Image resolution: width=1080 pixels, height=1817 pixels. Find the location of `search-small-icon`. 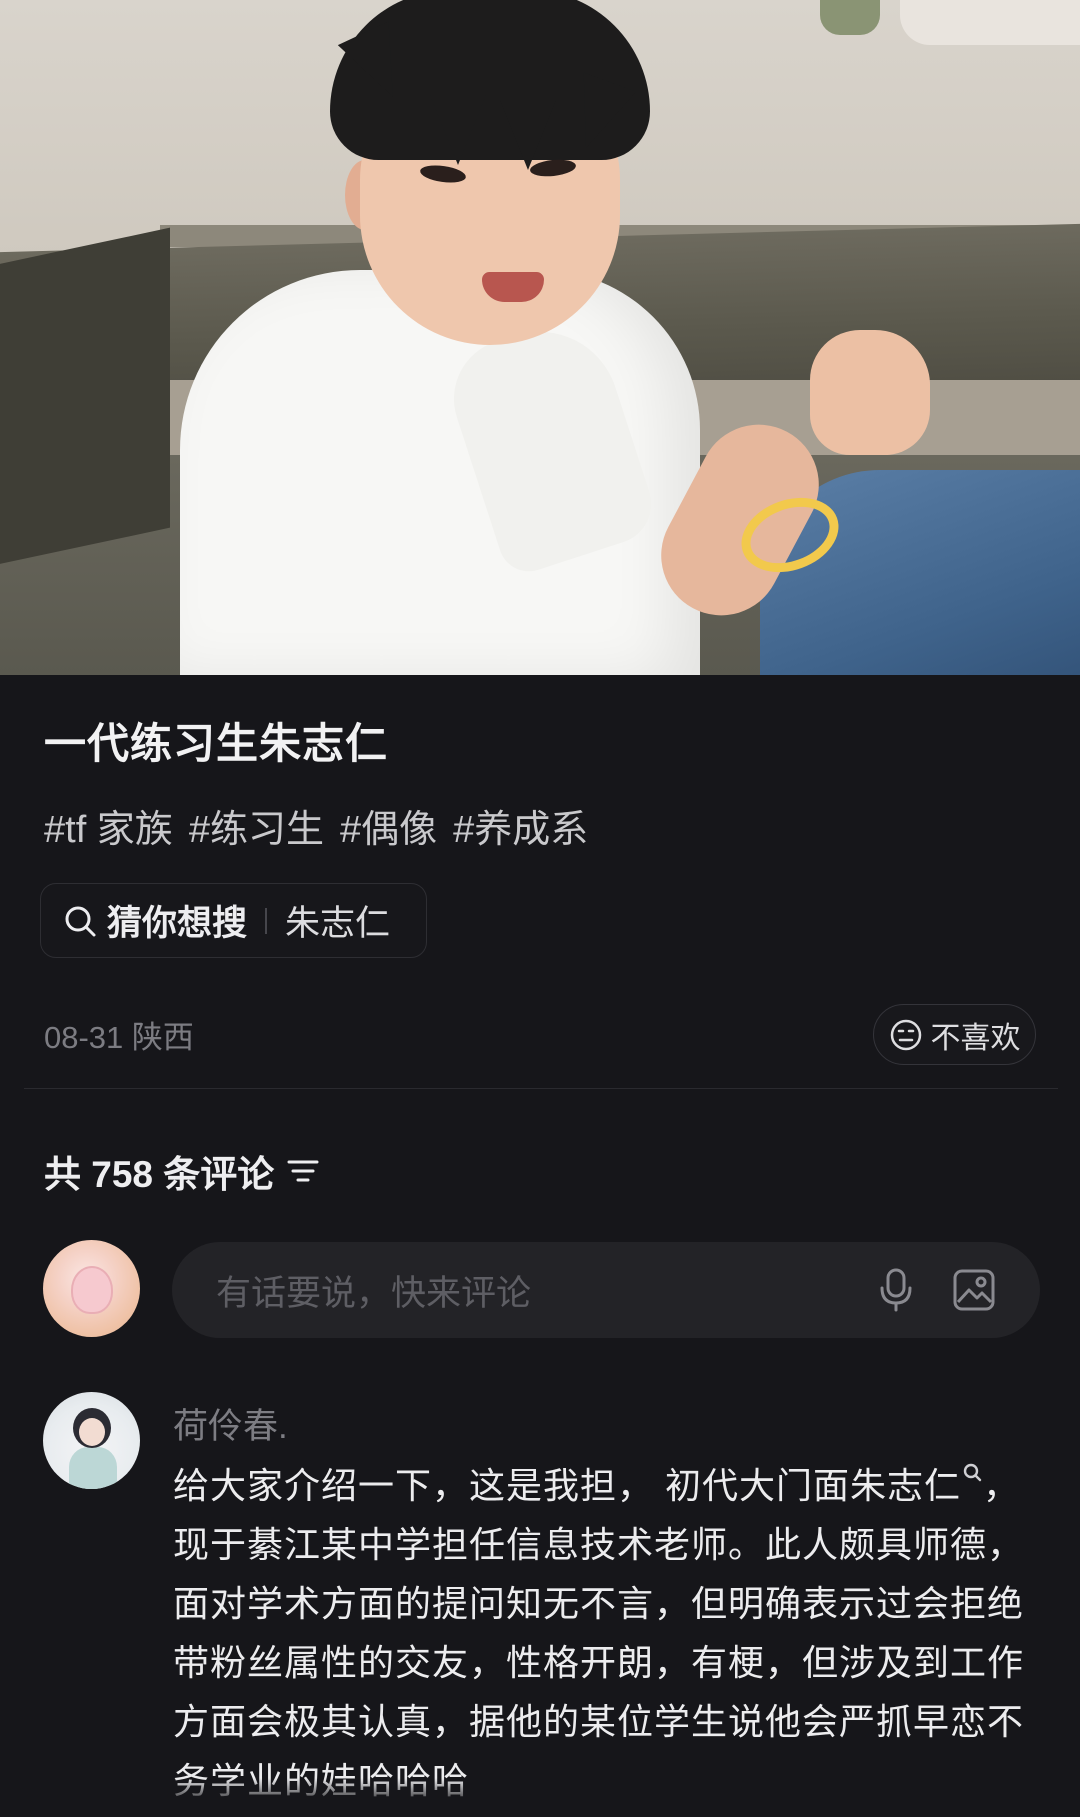

search-small-icon is located at coordinates (972, 1472).